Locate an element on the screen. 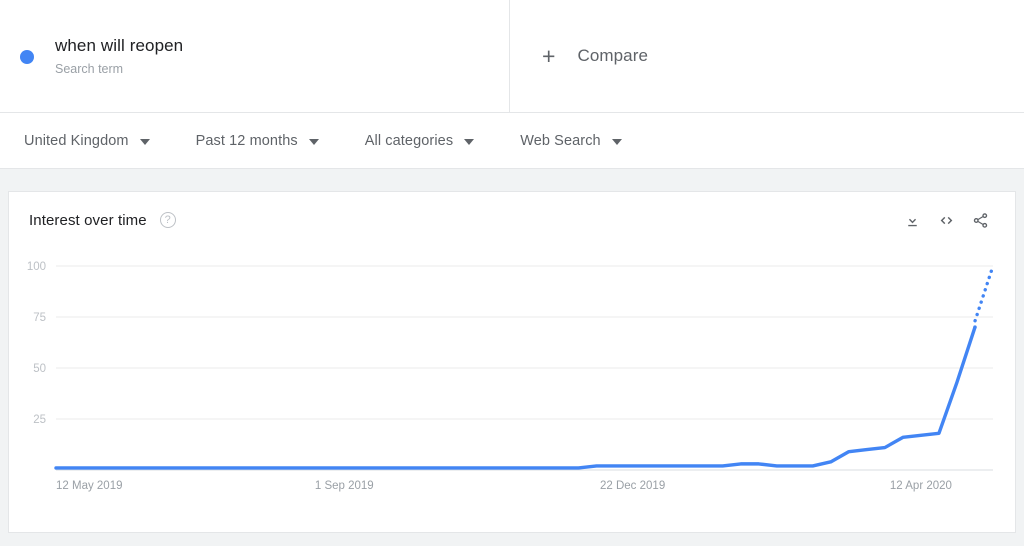 This screenshot has height=546, width=1024. embed-icon is located at coordinates (946, 220).